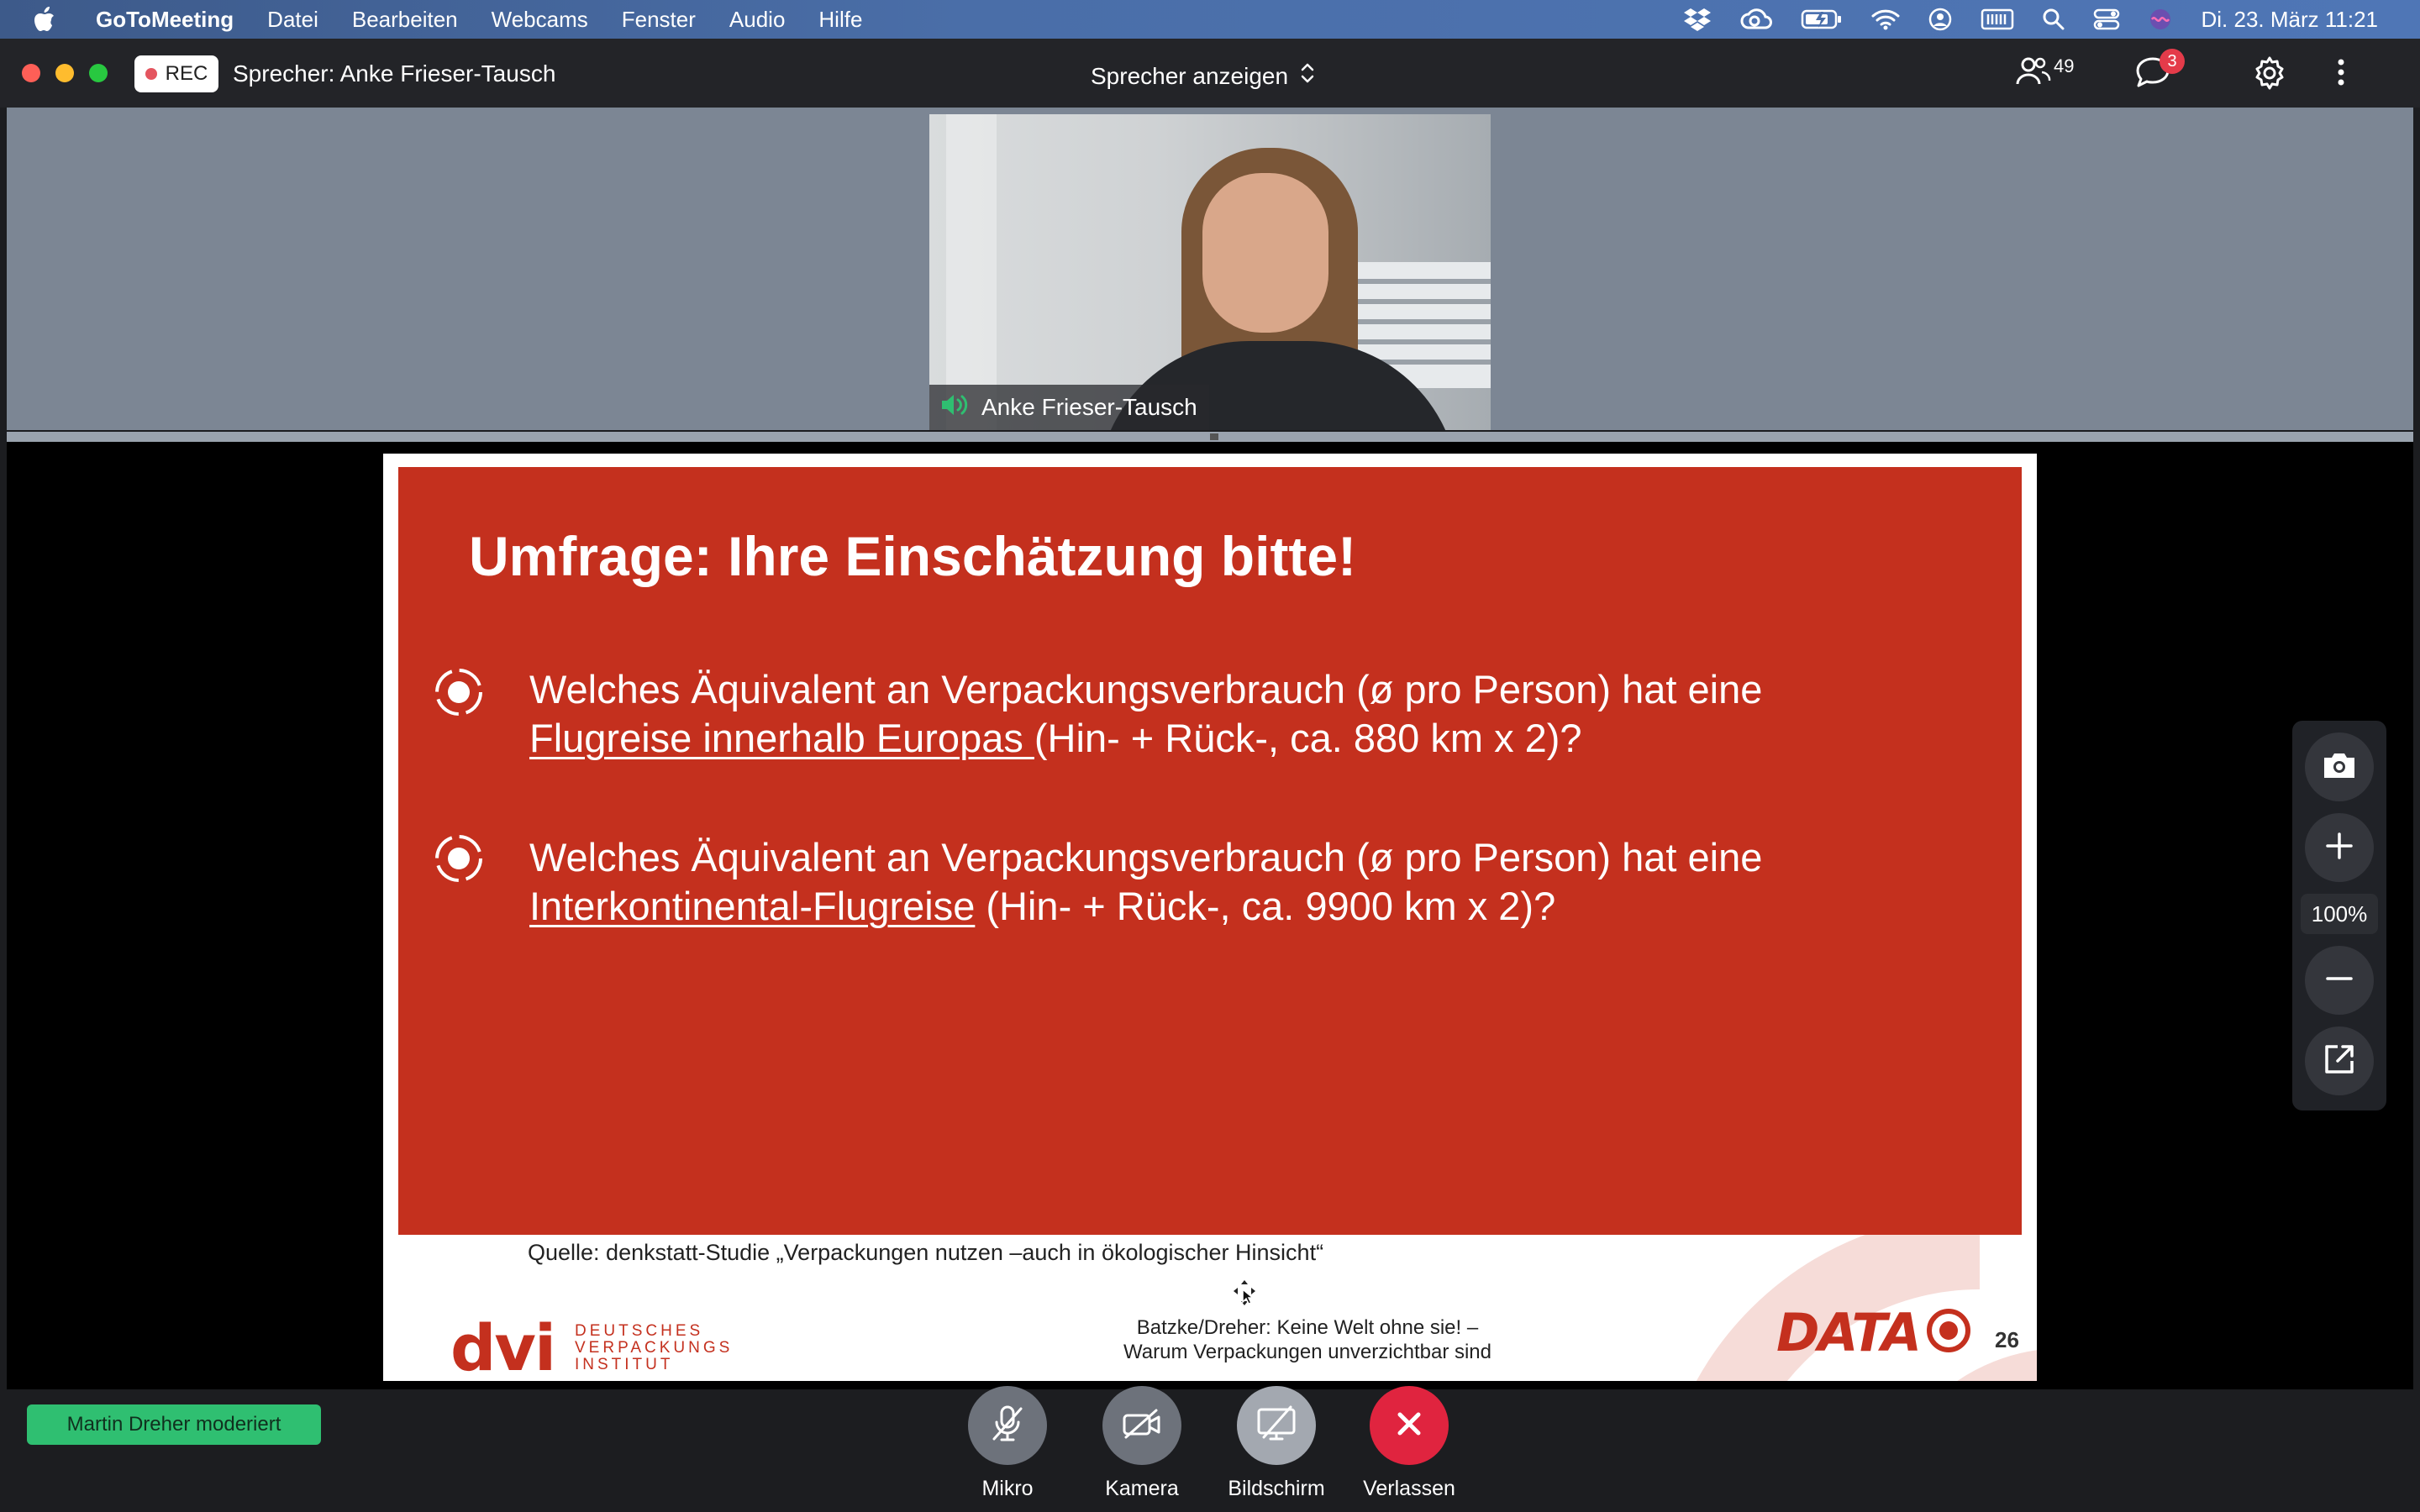 Image resolution: width=2420 pixels, height=1512 pixels. What do you see at coordinates (2160, 19) in the screenshot?
I see `siri-icon` at bounding box center [2160, 19].